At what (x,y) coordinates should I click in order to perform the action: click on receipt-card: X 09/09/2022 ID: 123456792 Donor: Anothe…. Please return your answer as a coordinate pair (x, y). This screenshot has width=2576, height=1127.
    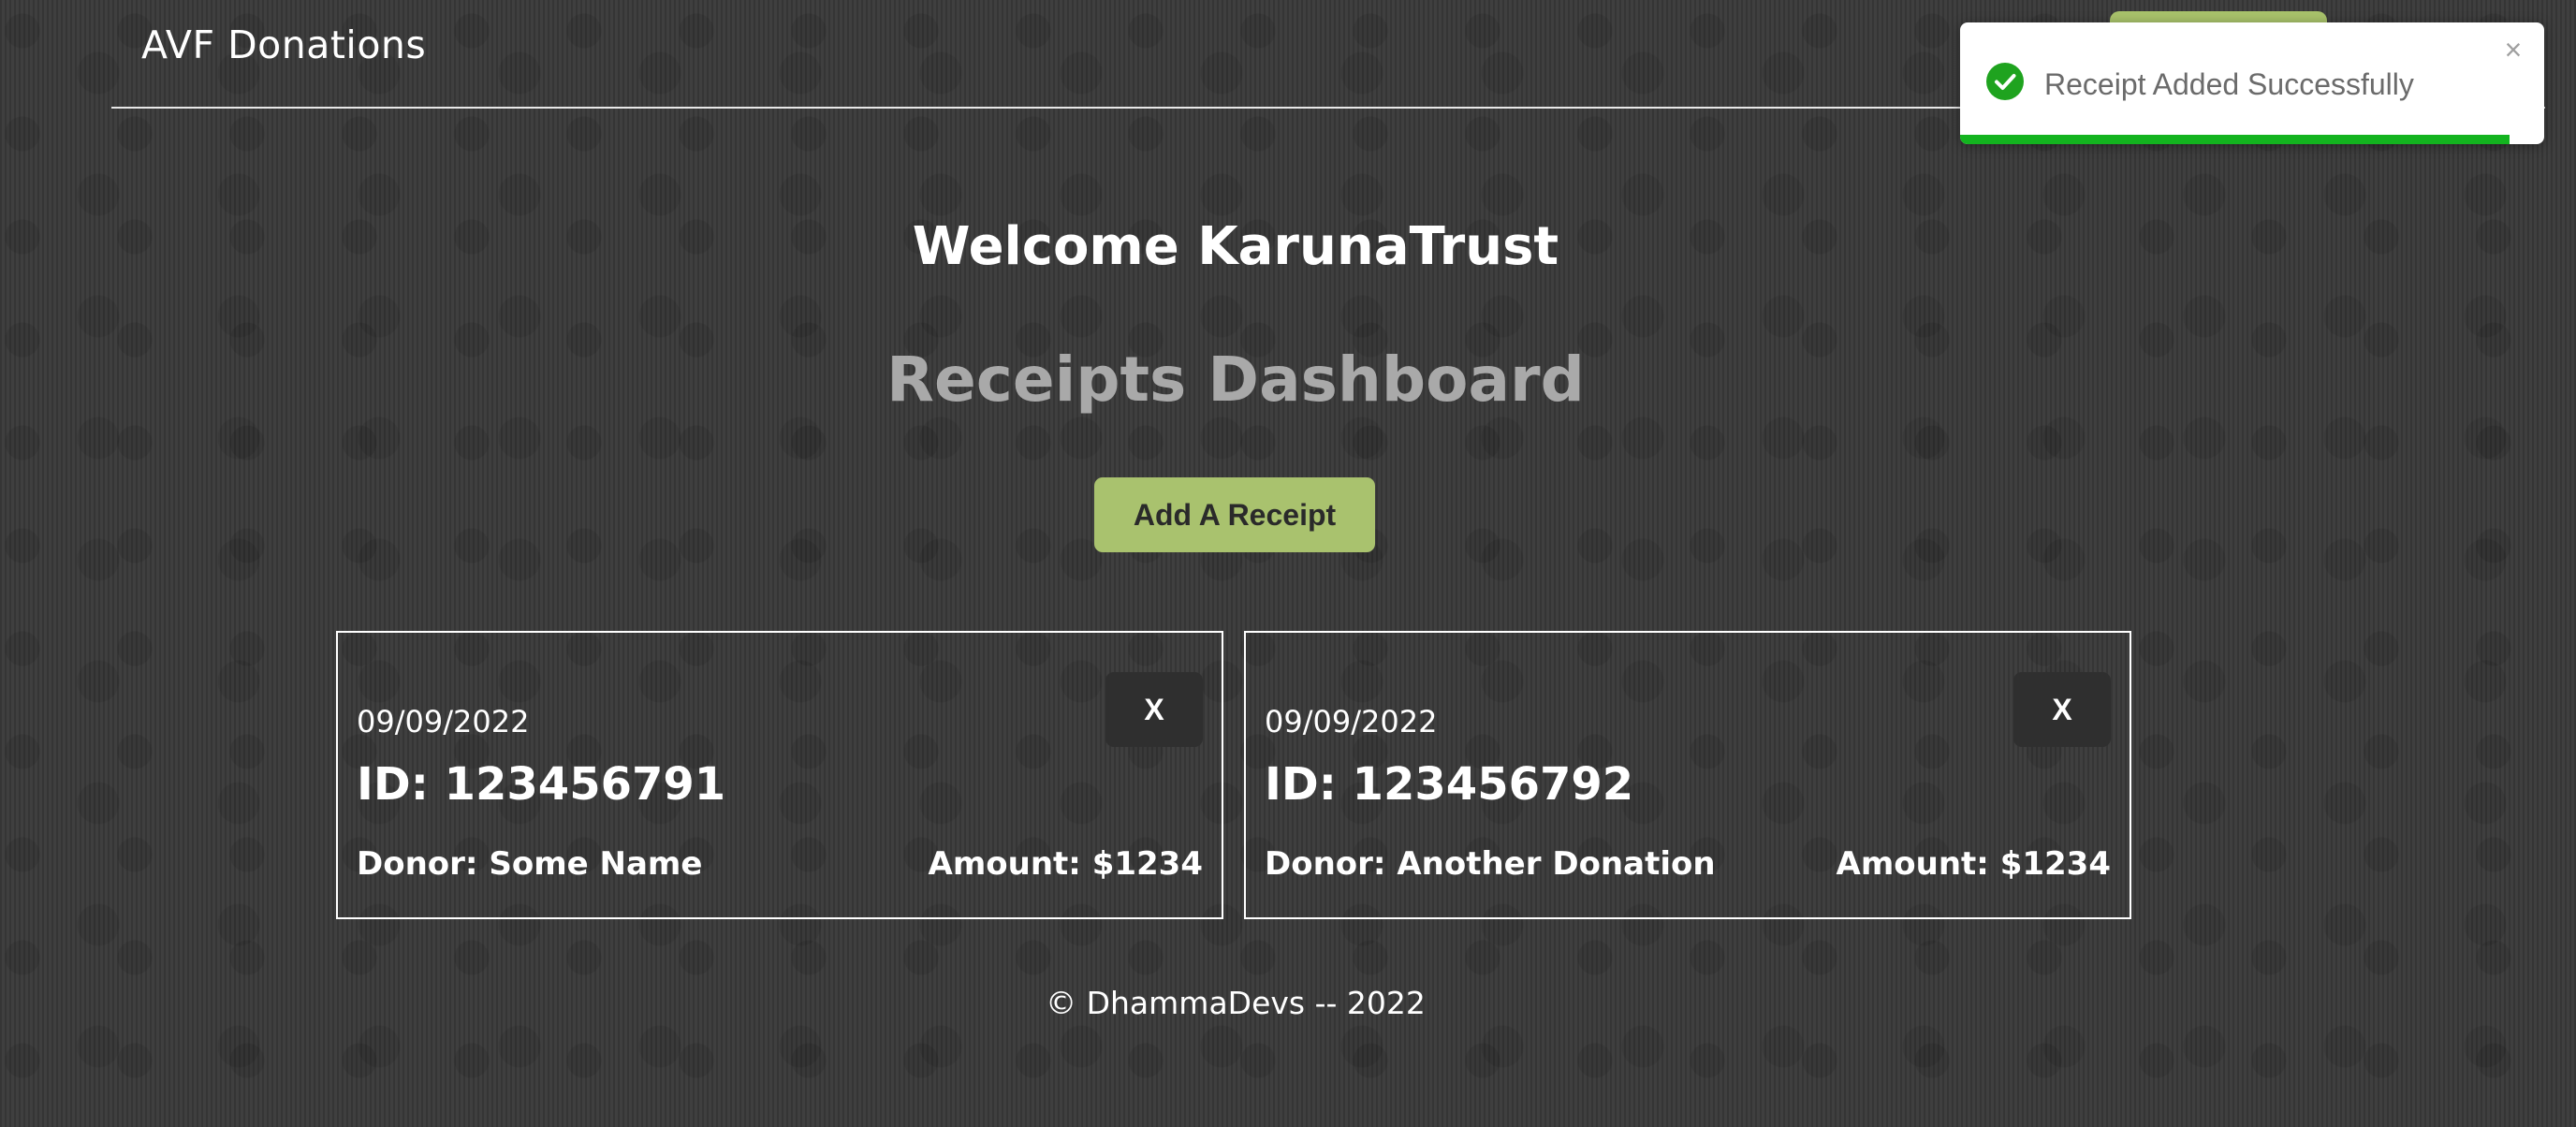
    Looking at the image, I should click on (1687, 775).